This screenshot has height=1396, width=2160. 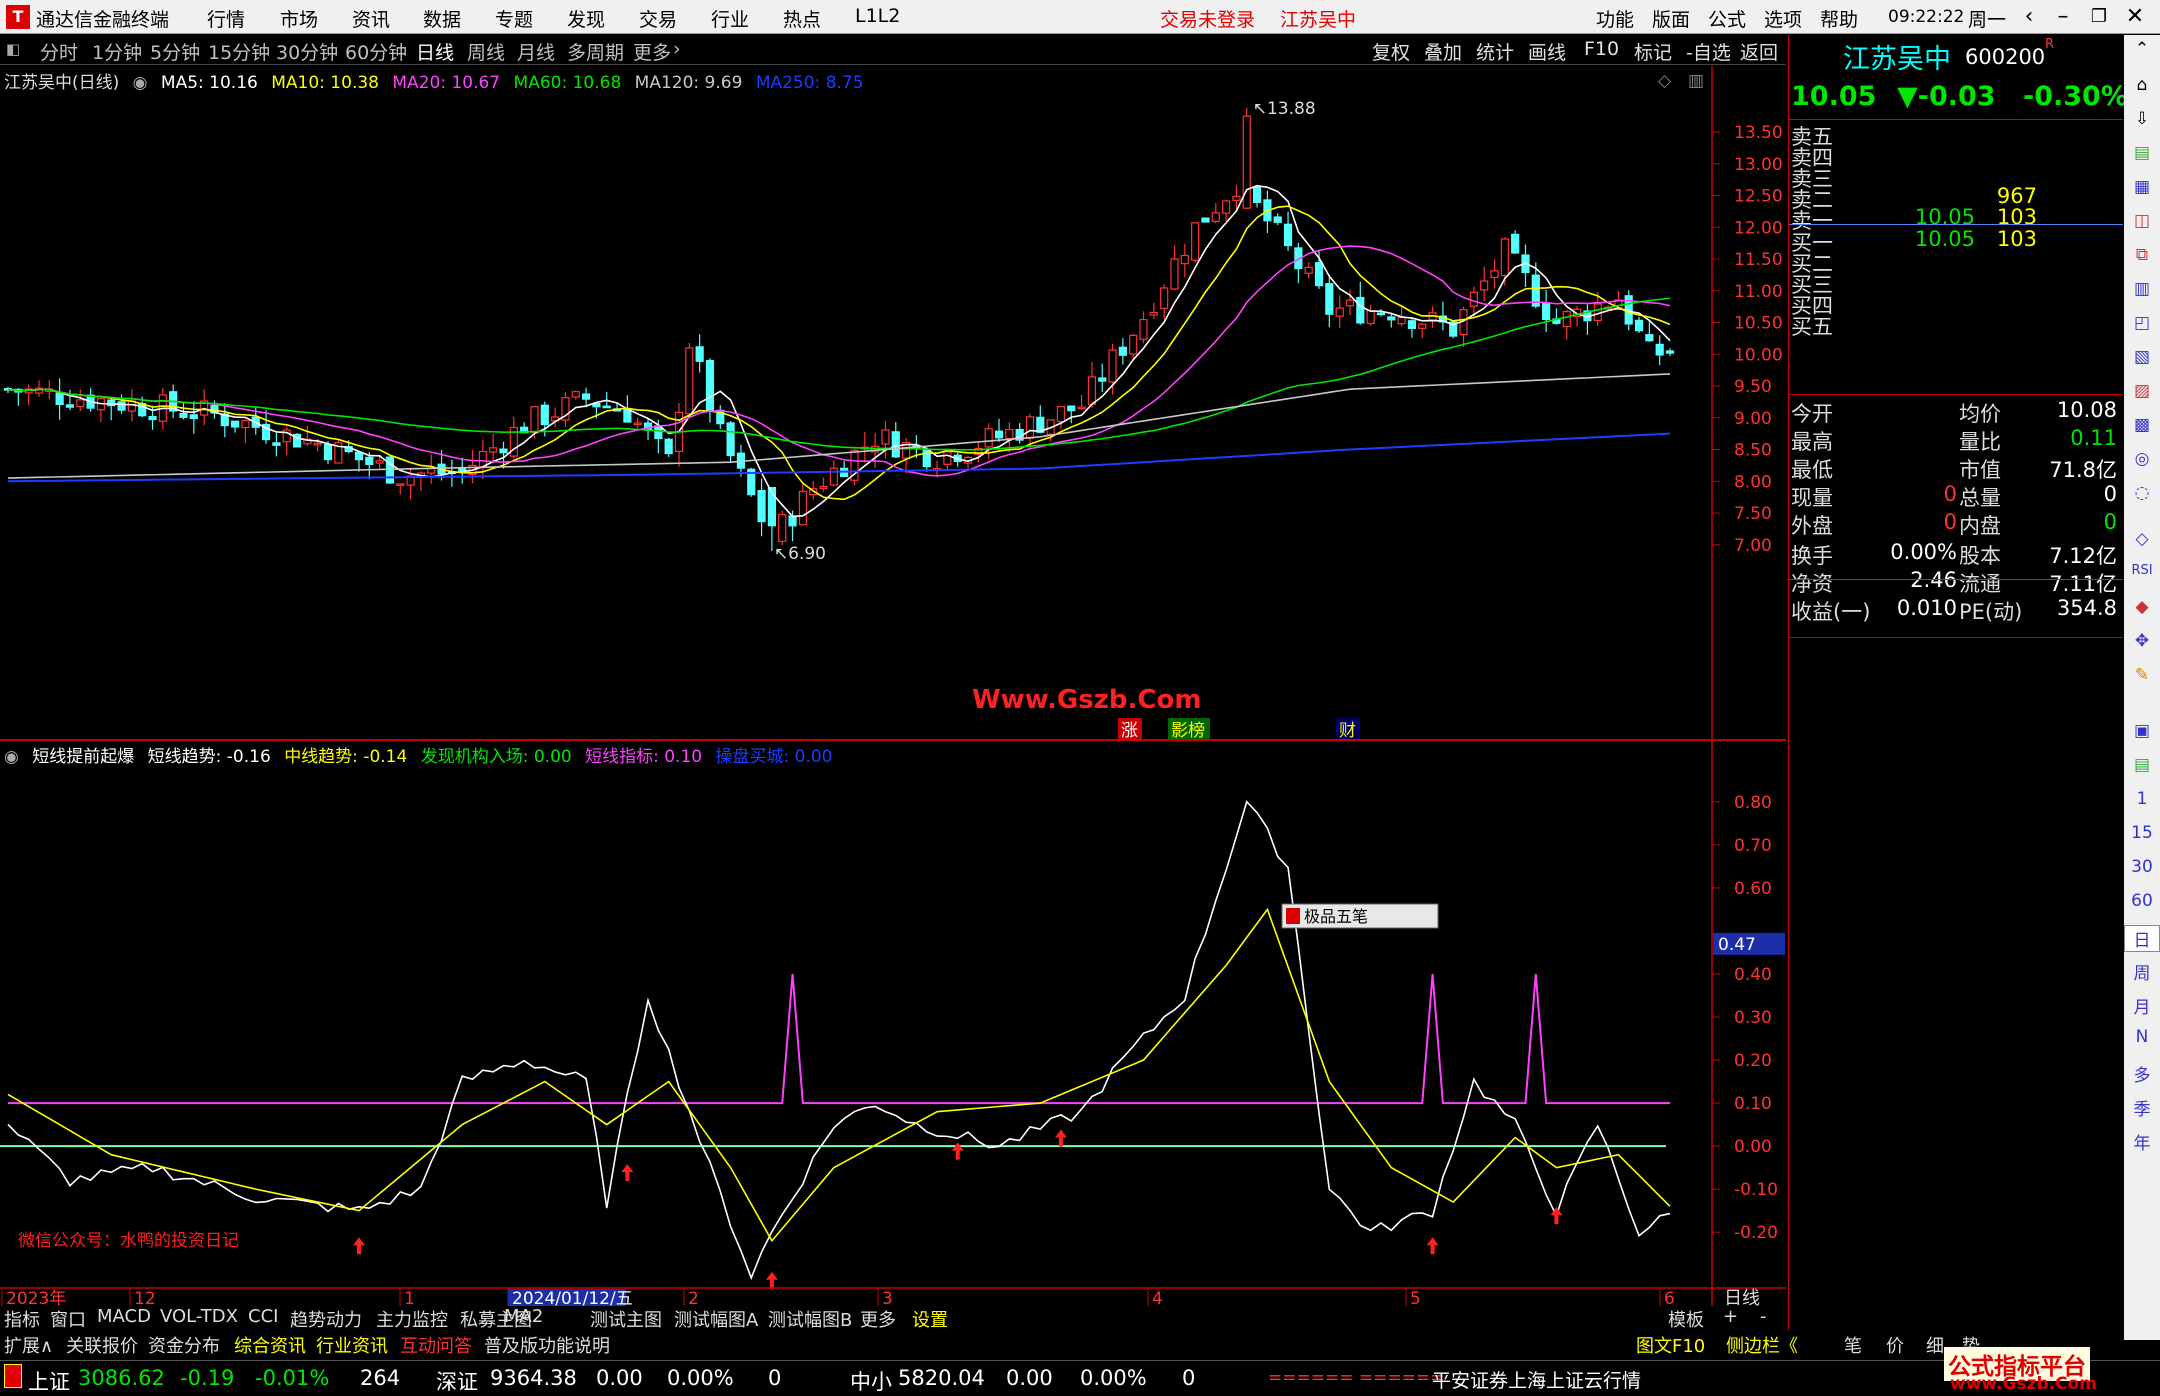 What do you see at coordinates (1763, 1316) in the screenshot?
I see `remove-window-button: -` at bounding box center [1763, 1316].